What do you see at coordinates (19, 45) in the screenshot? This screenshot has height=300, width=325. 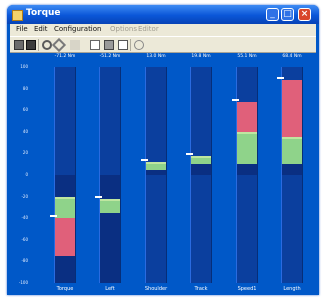 I see `open-icon` at bounding box center [19, 45].